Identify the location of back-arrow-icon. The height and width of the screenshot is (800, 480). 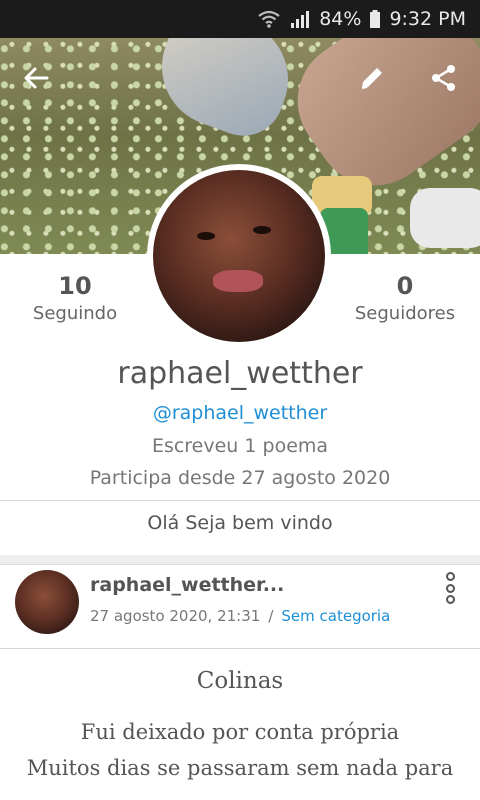
(36, 78).